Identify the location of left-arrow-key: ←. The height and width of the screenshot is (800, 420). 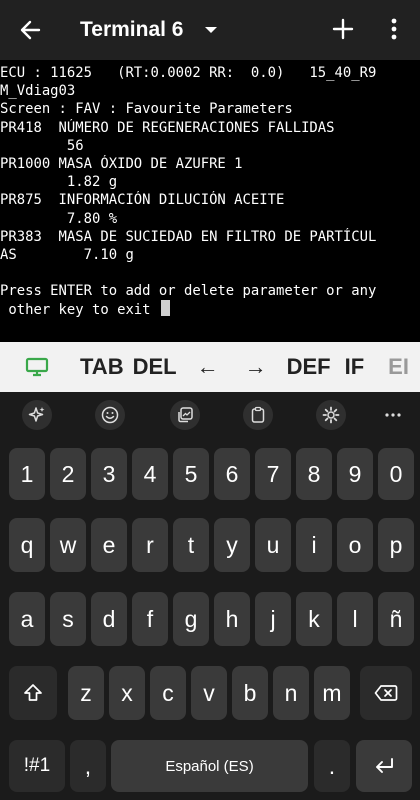
(208, 367).